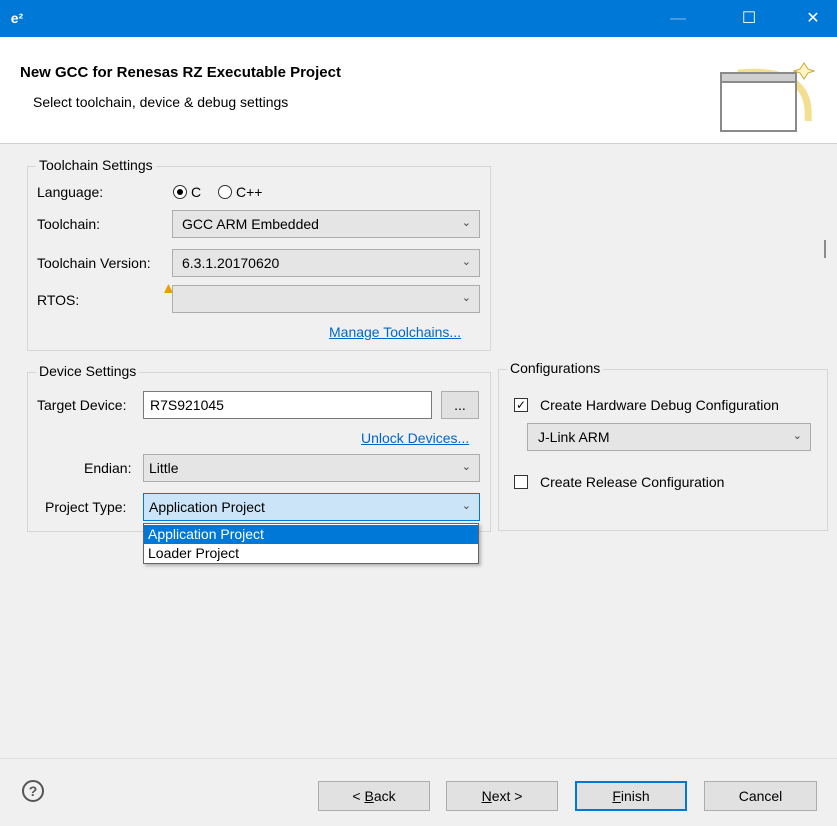 The width and height of the screenshot is (837, 826). I want to click on radio-cpp, so click(225, 192).